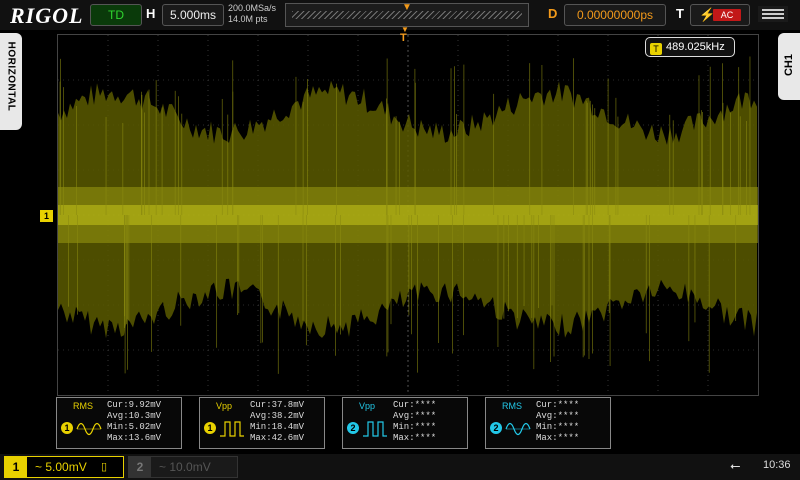  What do you see at coordinates (252, 8) in the screenshot?
I see `sample-rate: 200.0MSa/s` at bounding box center [252, 8].